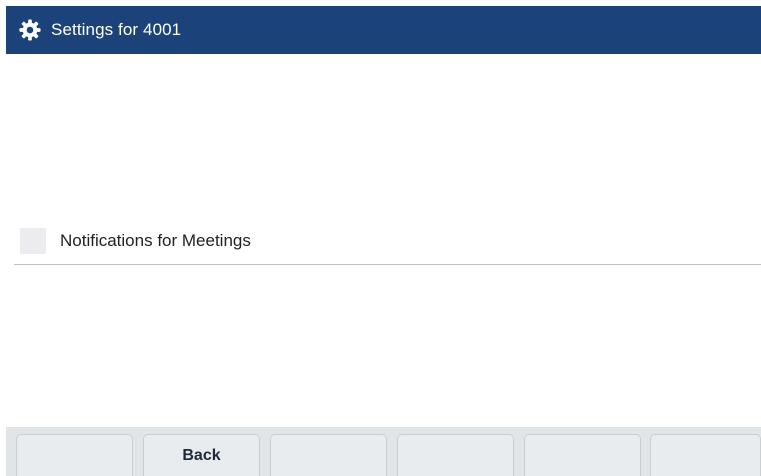  Describe the element at coordinates (33, 241) in the screenshot. I see `notifications-checkbox` at that location.